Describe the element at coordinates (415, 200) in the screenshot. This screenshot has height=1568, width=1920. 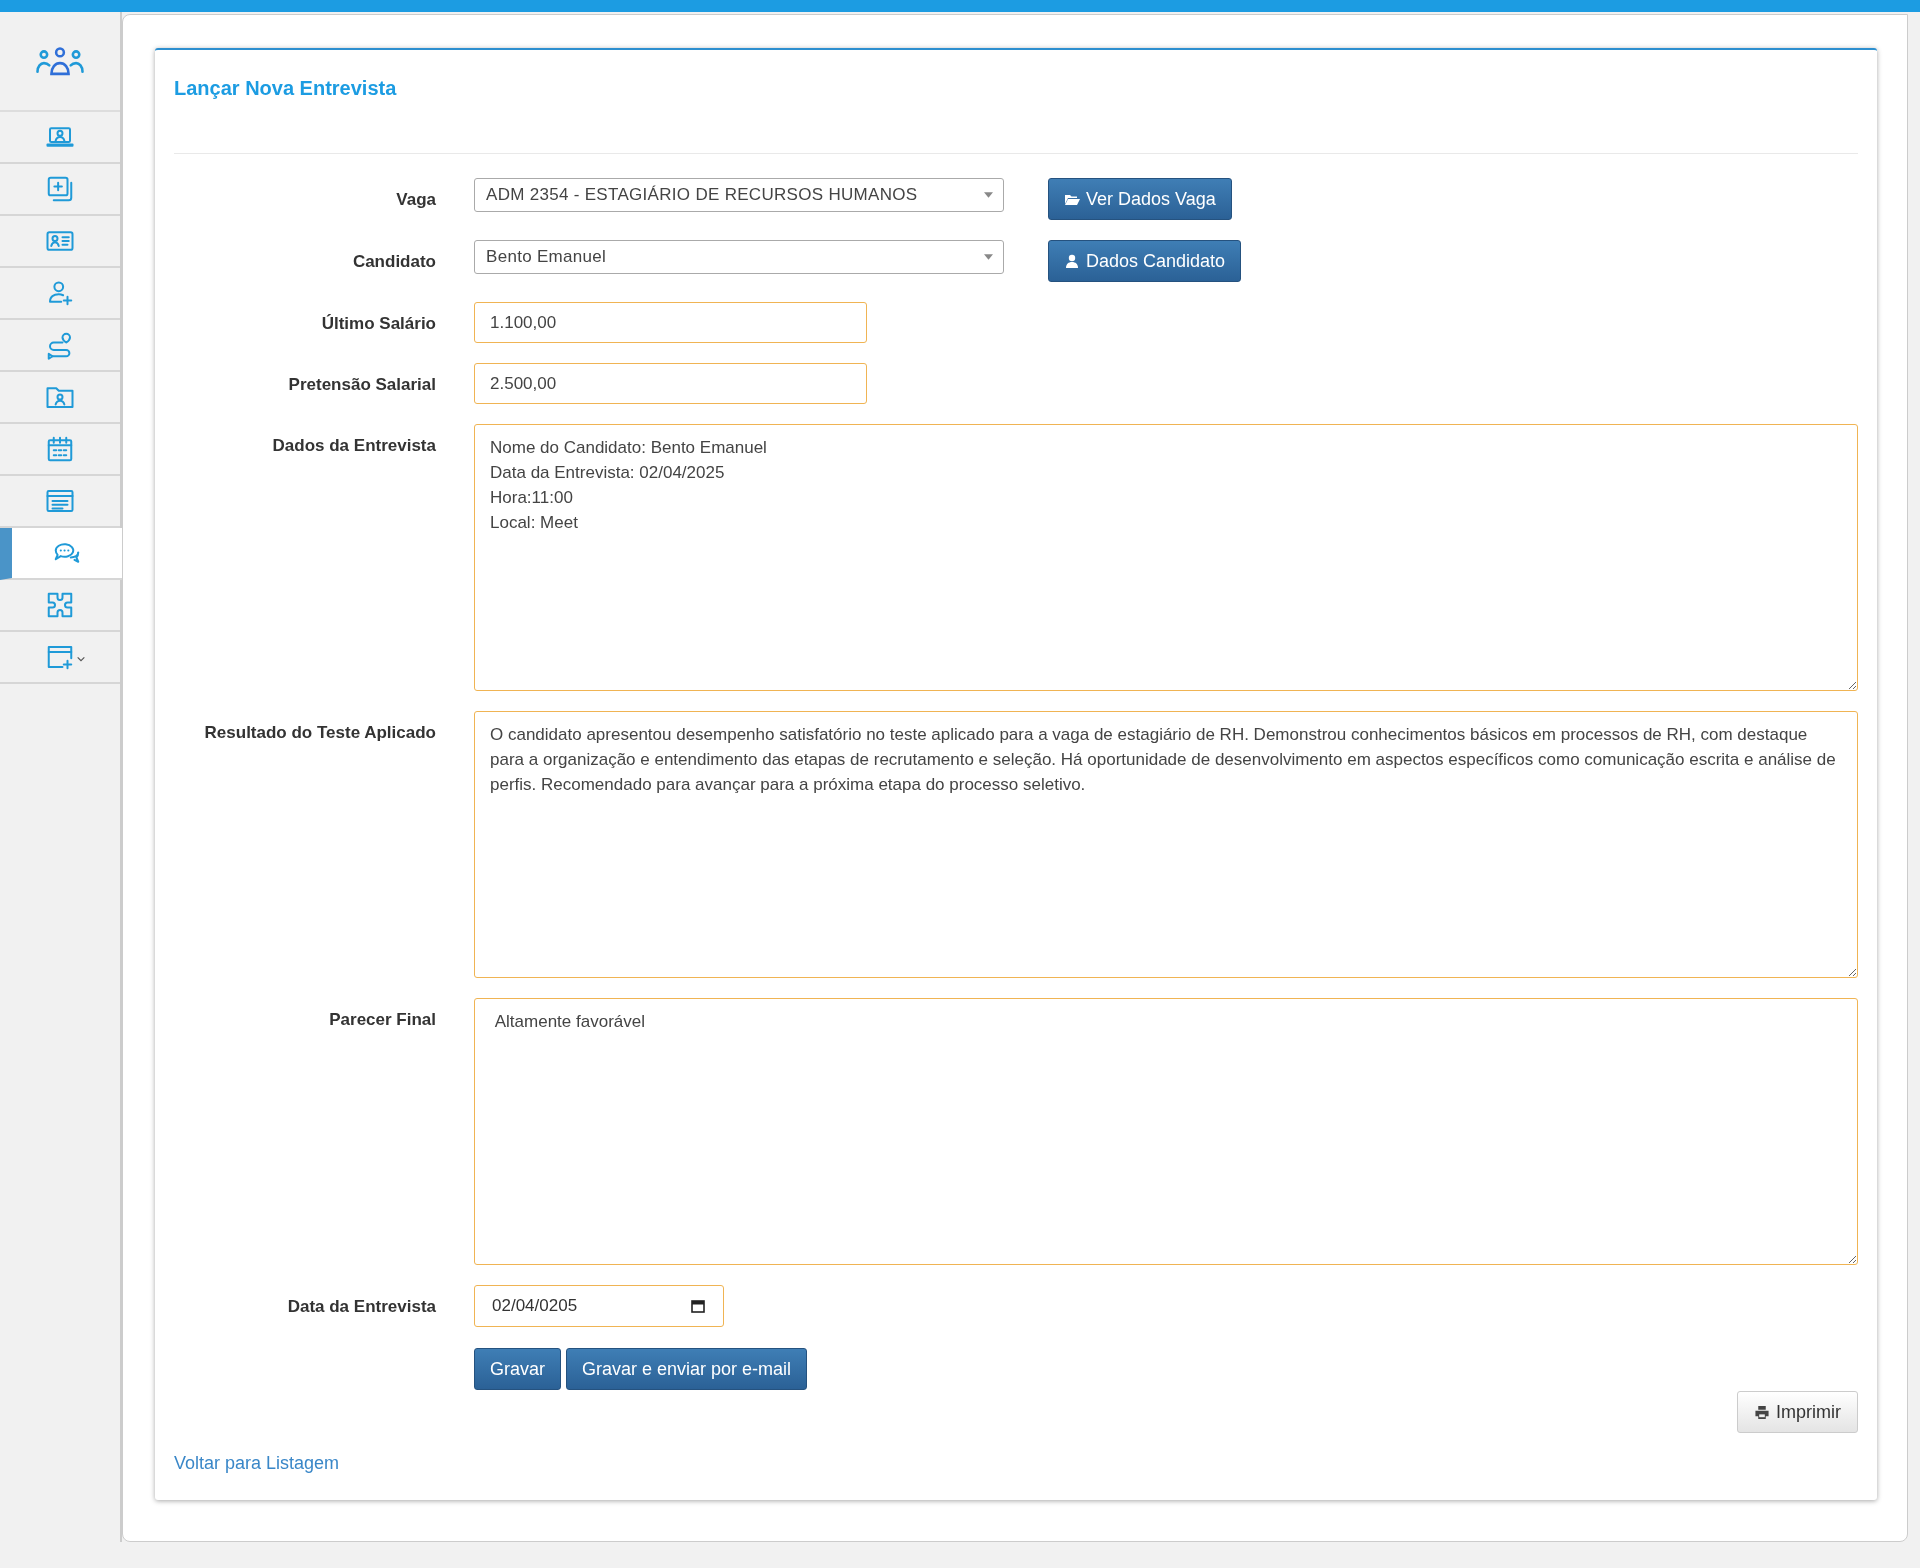
I see `field-label: Vaga` at that location.